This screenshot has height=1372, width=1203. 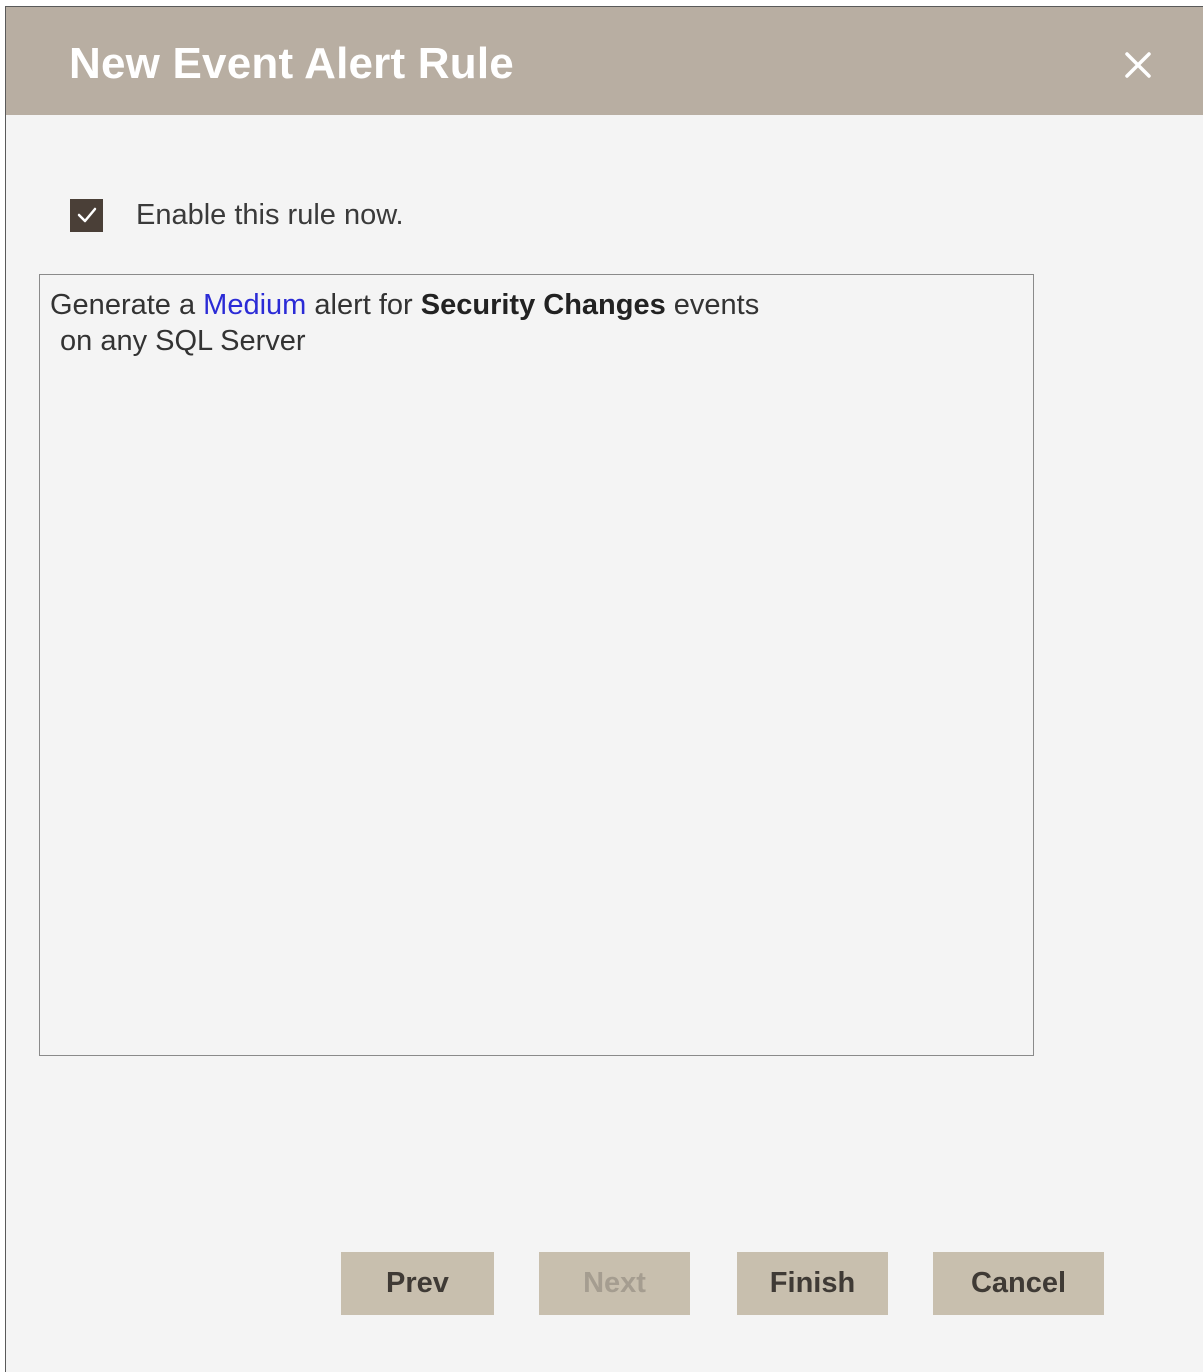 What do you see at coordinates (614, 1283) in the screenshot?
I see `next-button: Next` at bounding box center [614, 1283].